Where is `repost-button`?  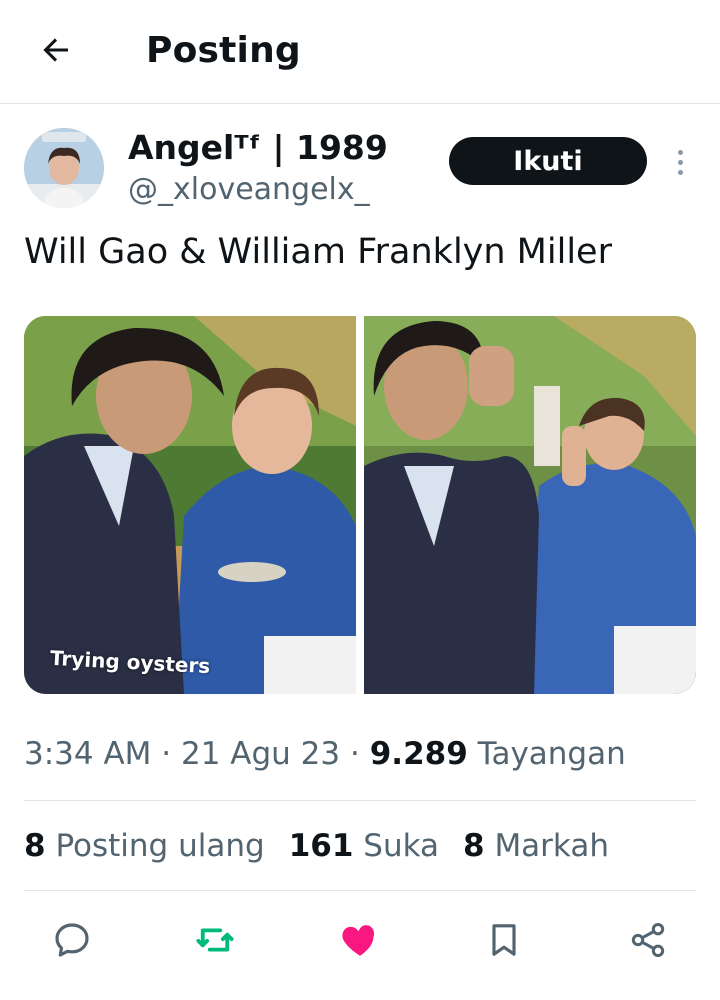 repost-button is located at coordinates (215, 940).